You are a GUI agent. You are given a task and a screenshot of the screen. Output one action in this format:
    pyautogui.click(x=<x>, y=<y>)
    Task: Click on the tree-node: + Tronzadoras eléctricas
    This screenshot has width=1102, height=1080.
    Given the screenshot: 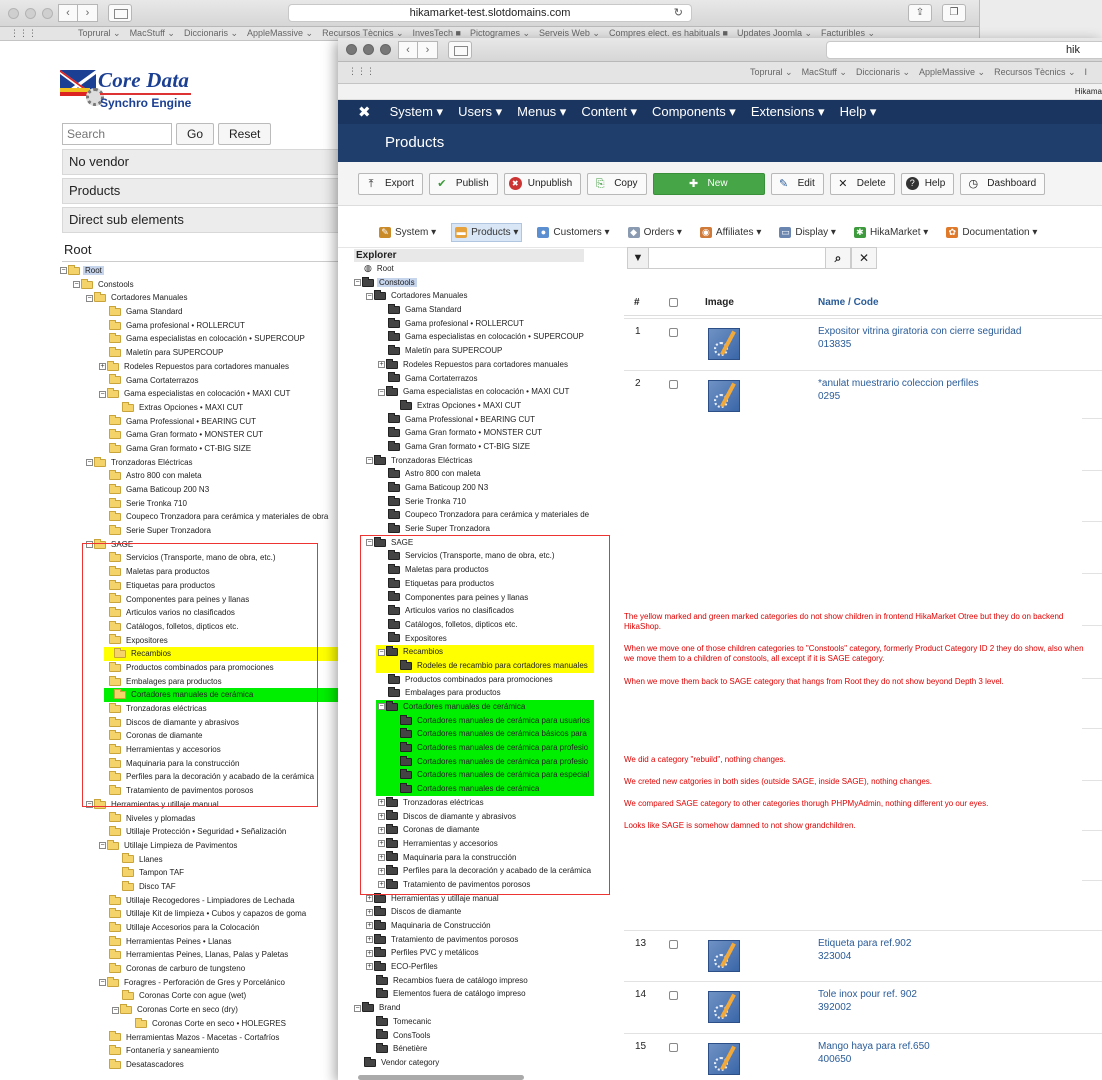 What is the action you would take?
    pyautogui.click(x=469, y=803)
    